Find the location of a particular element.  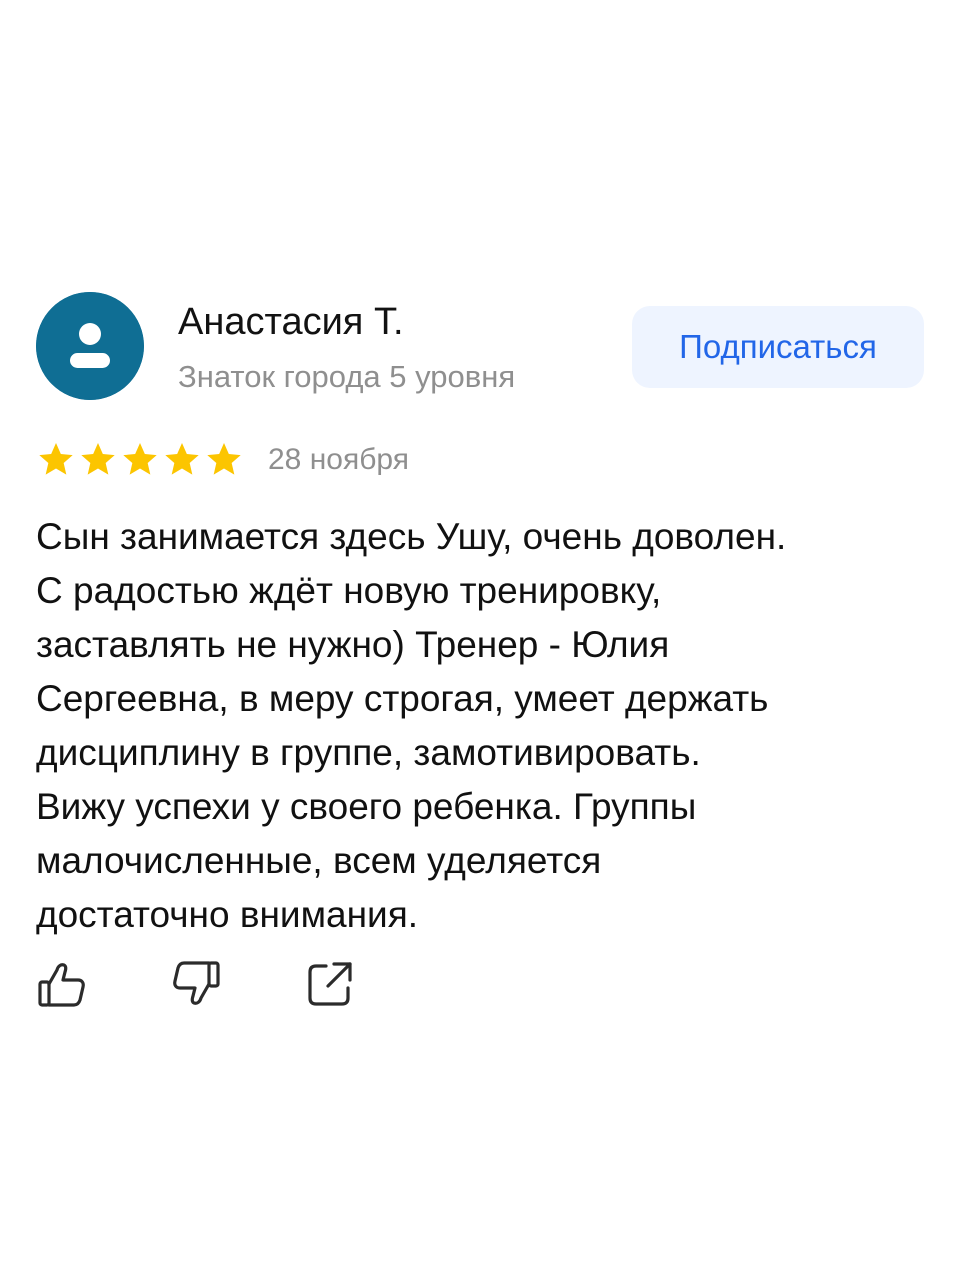

avatar is located at coordinates (90, 346).